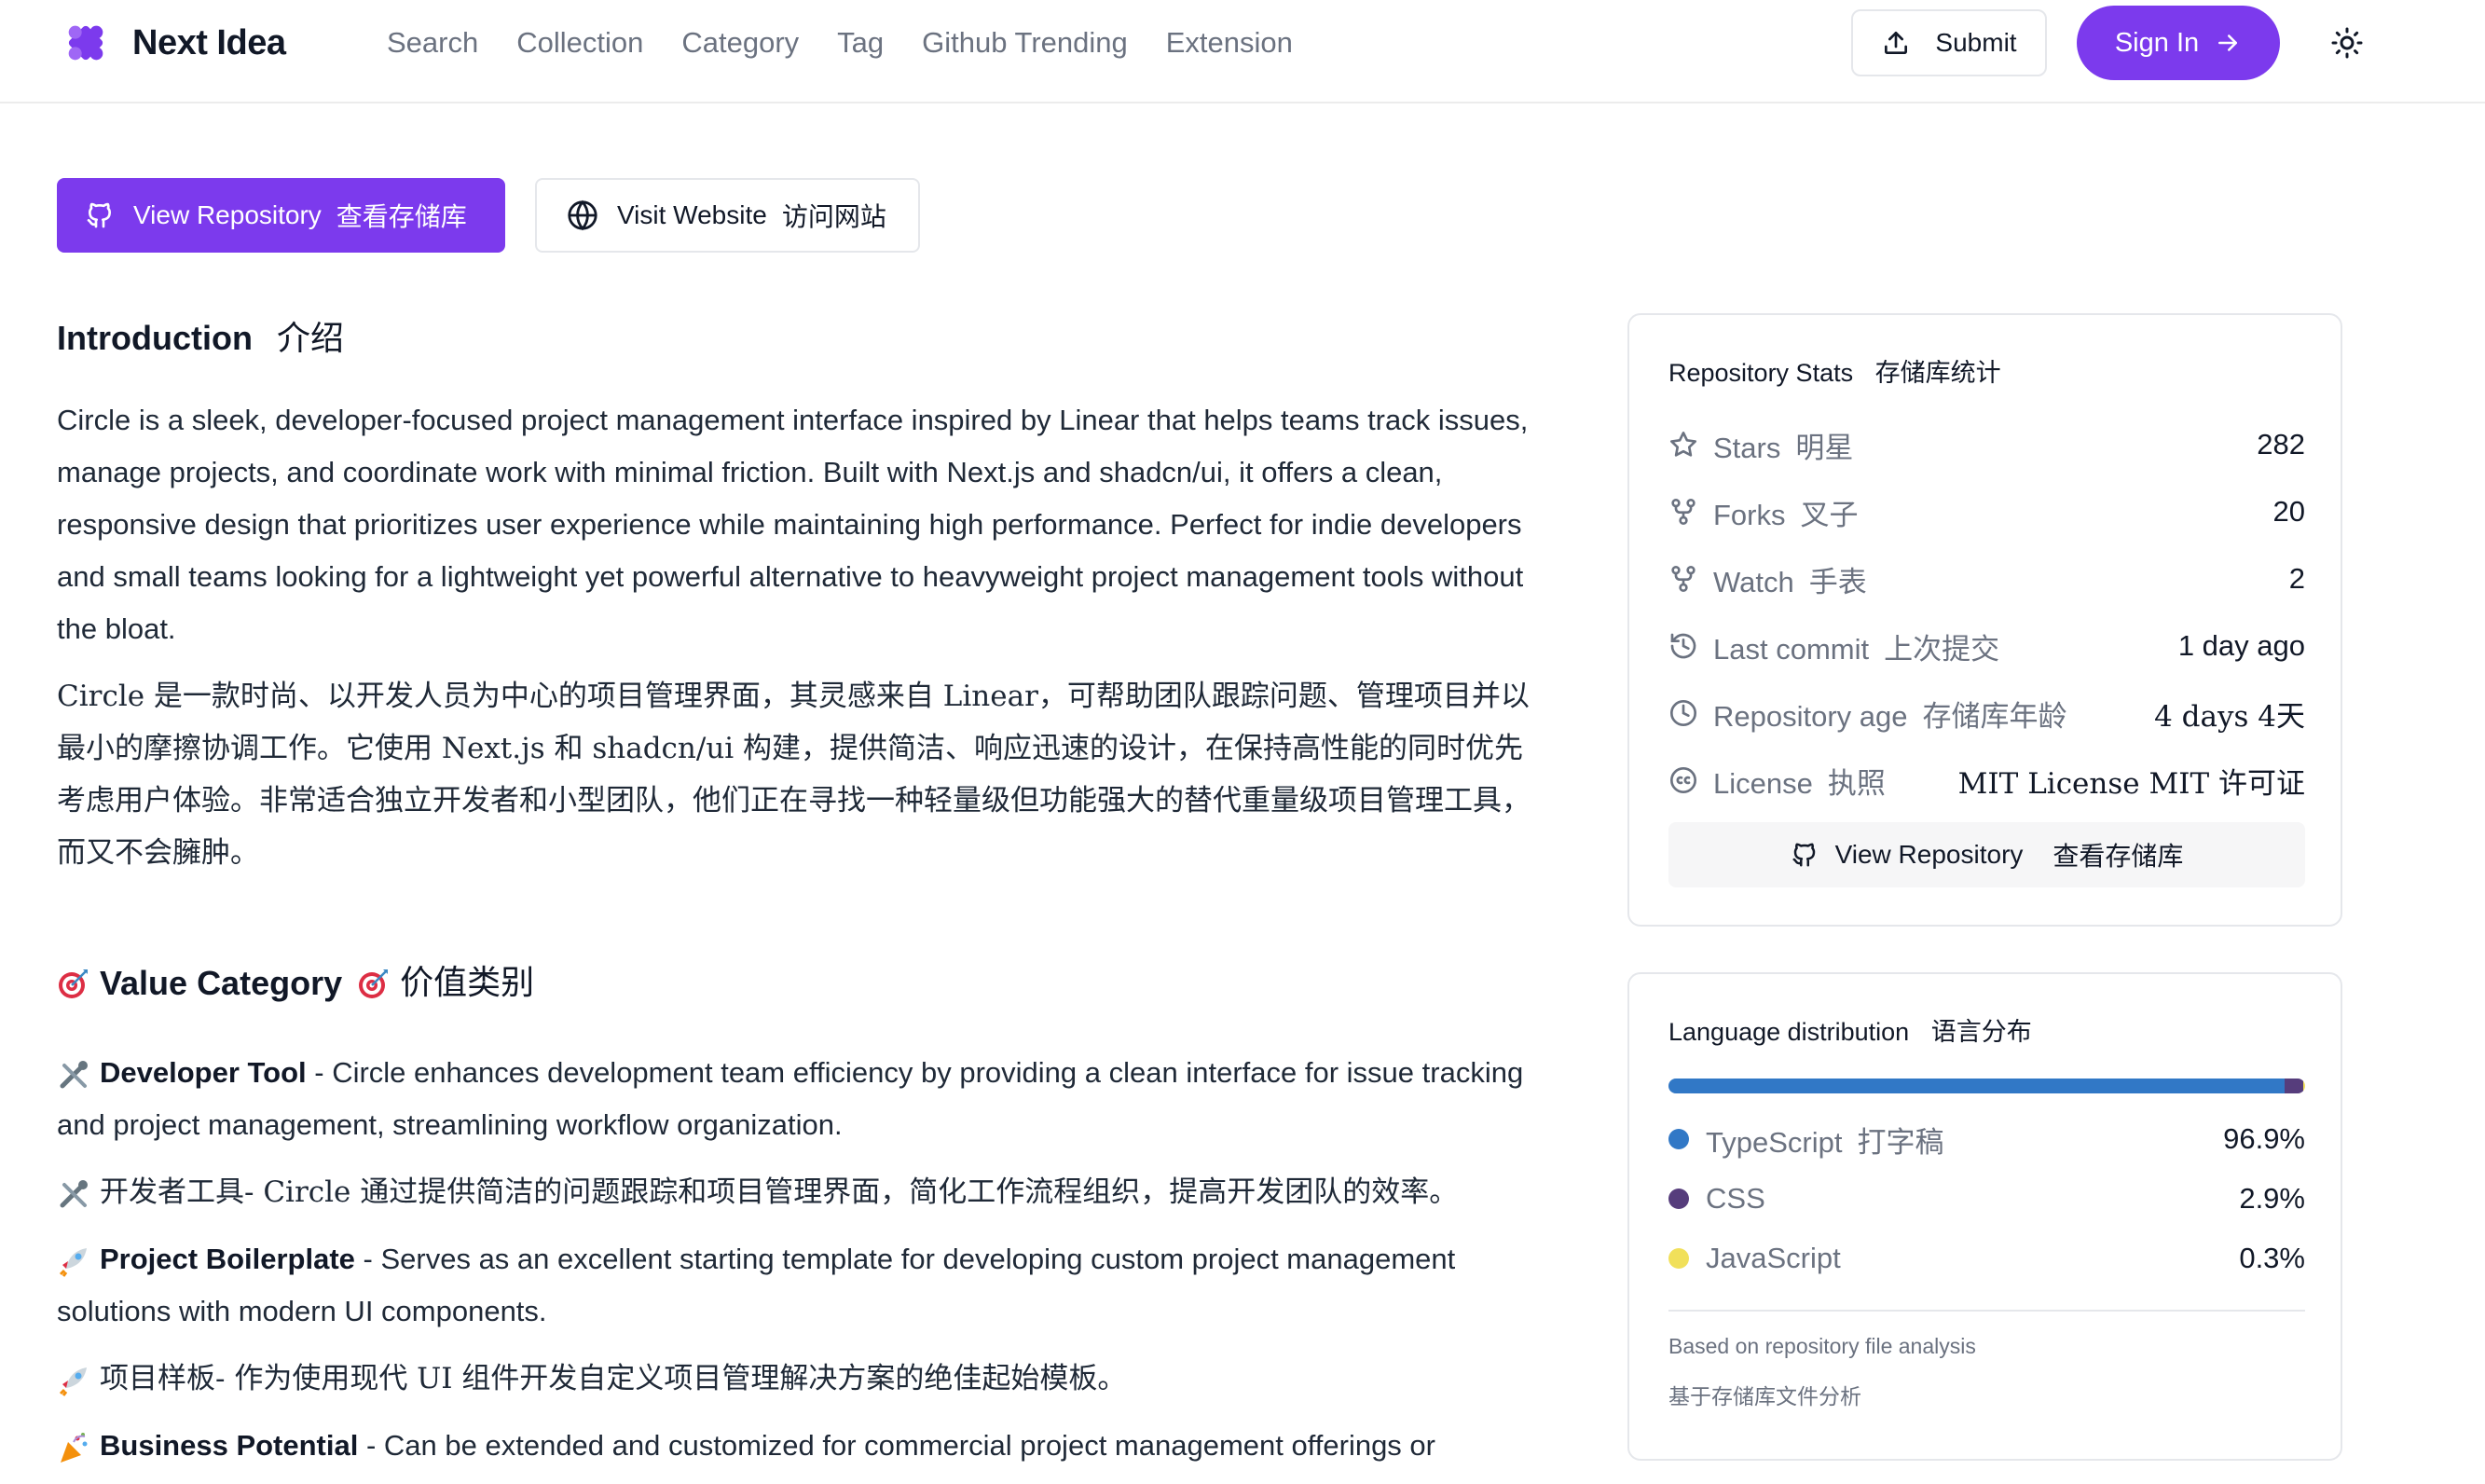 The height and width of the screenshot is (1484, 2485). What do you see at coordinates (1683, 579) in the screenshot?
I see `watch-icon` at bounding box center [1683, 579].